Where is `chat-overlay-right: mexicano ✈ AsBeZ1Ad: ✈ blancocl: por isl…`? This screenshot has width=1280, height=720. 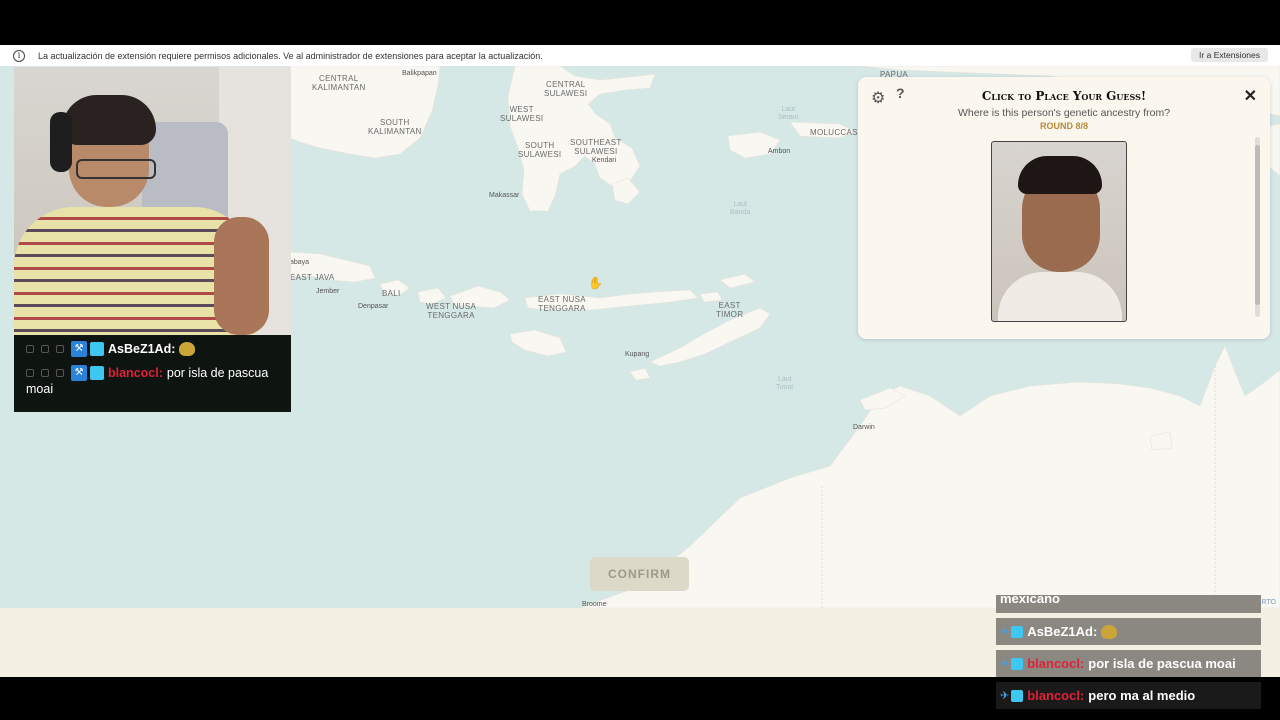
chat-overlay-right: mexicano ✈ AsBeZ1Ad: ✈ blancocl: por isl… is located at coordinates (1128, 652).